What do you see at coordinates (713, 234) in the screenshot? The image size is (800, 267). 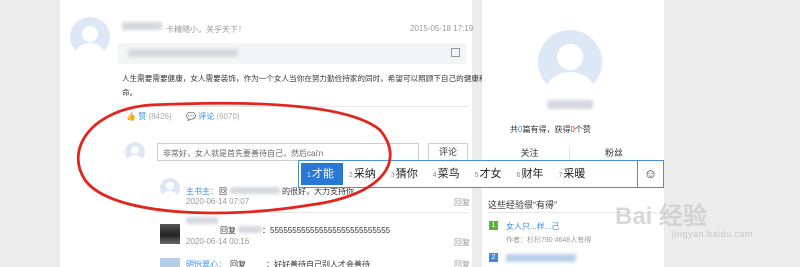 I see `watermark-url: jingyan.baidu.com` at bounding box center [713, 234].